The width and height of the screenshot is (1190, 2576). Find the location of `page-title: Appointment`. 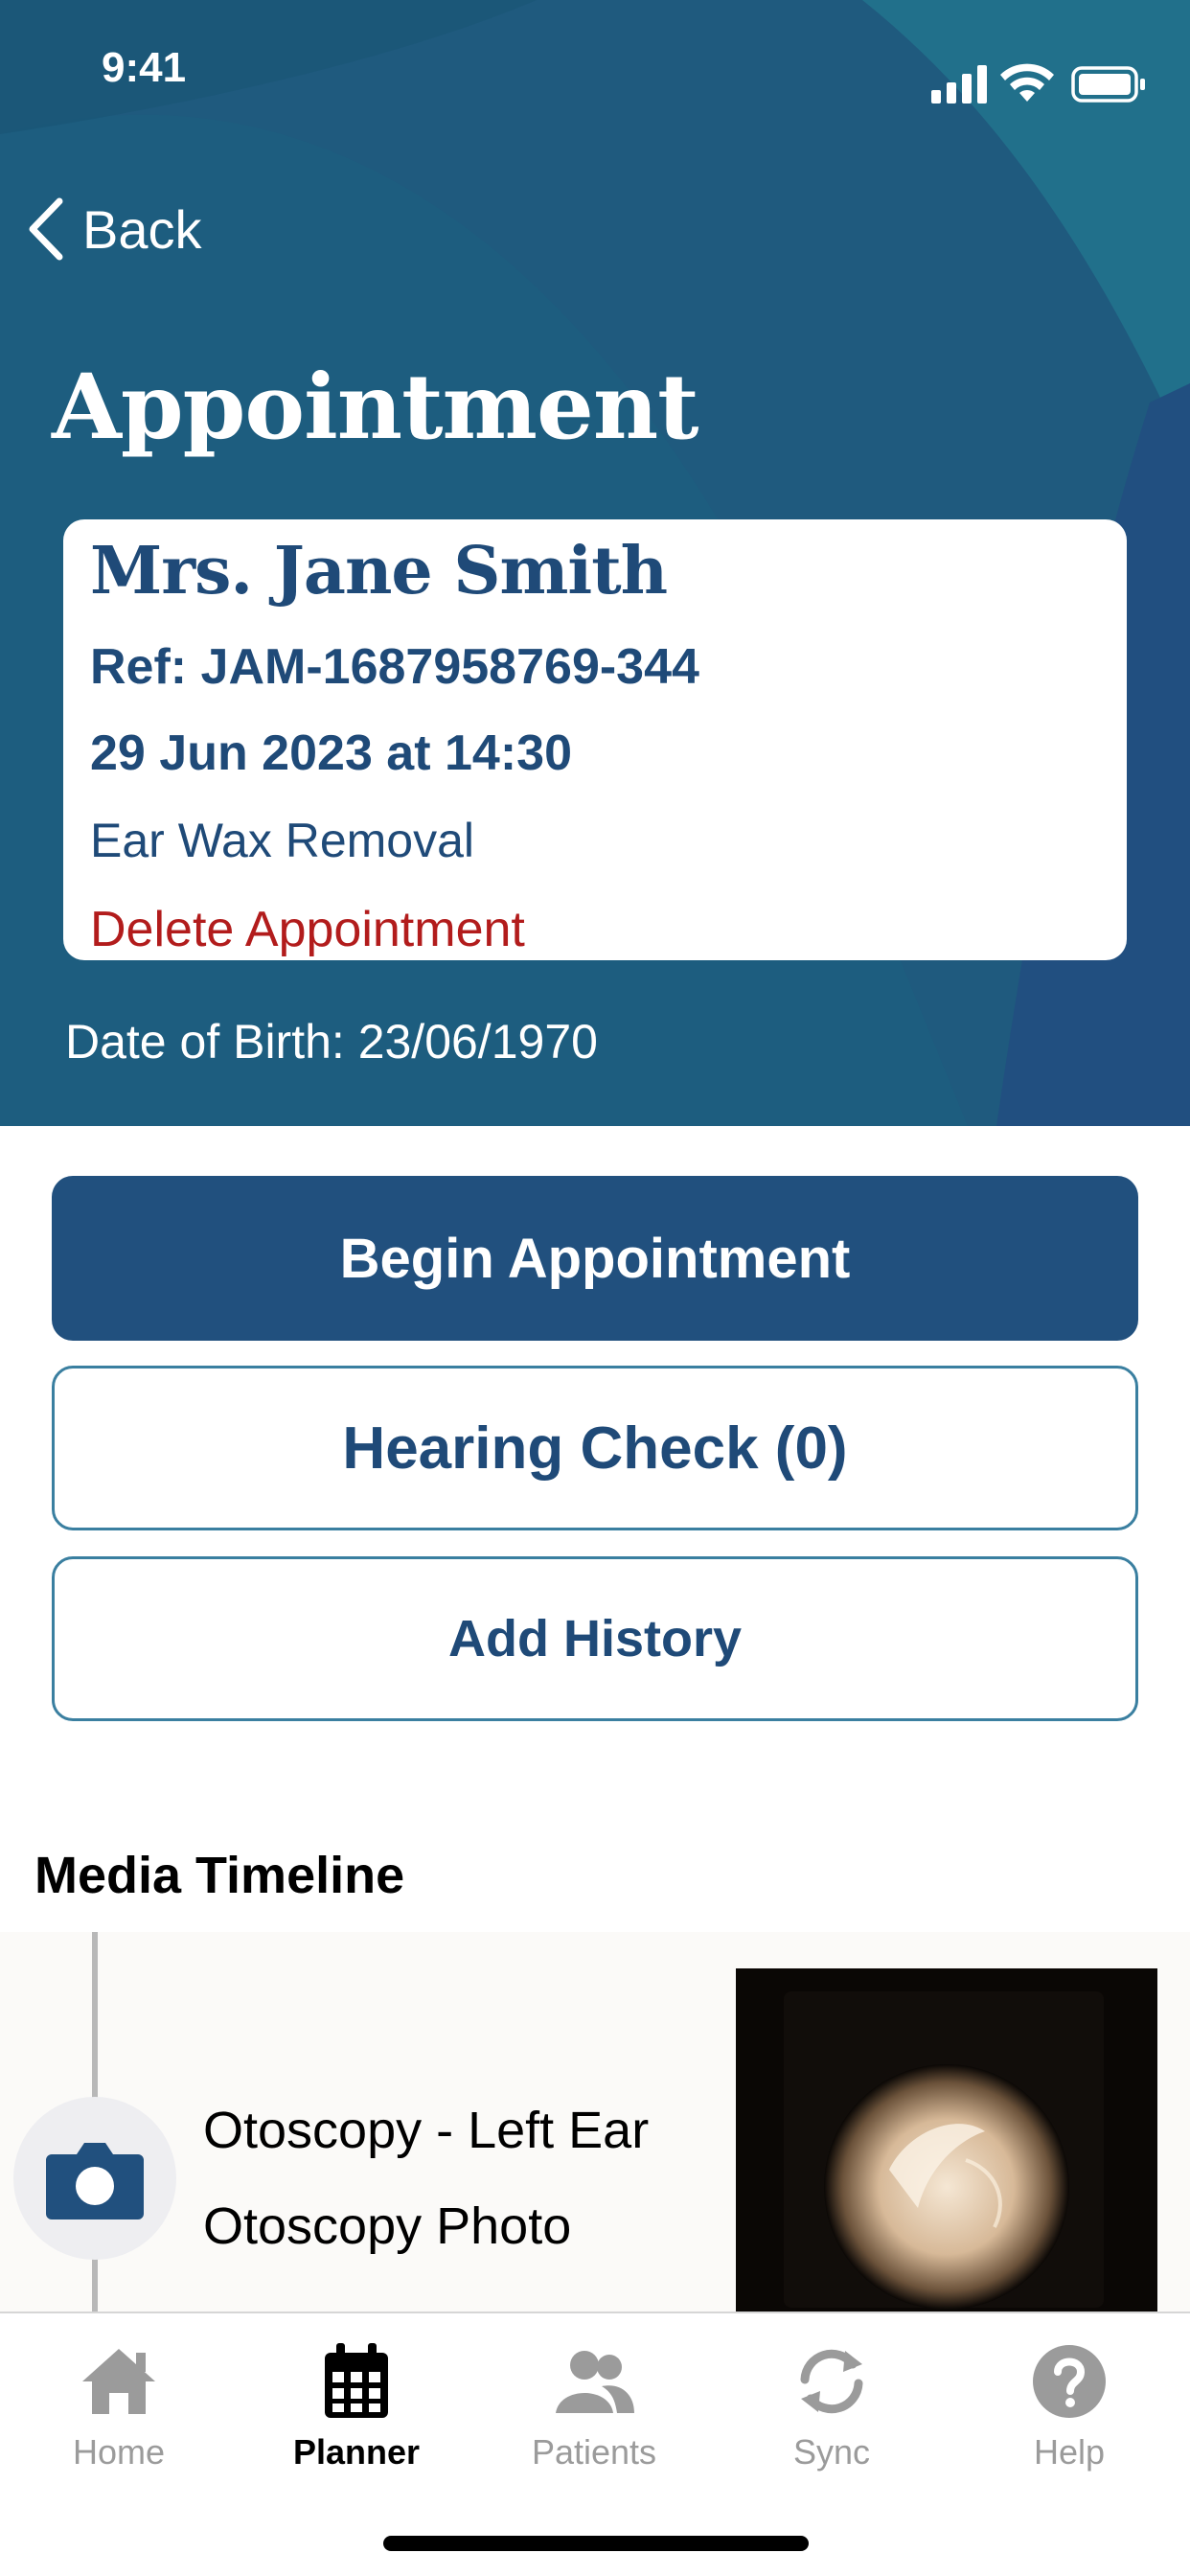

page-title: Appointment is located at coordinates (375, 407).